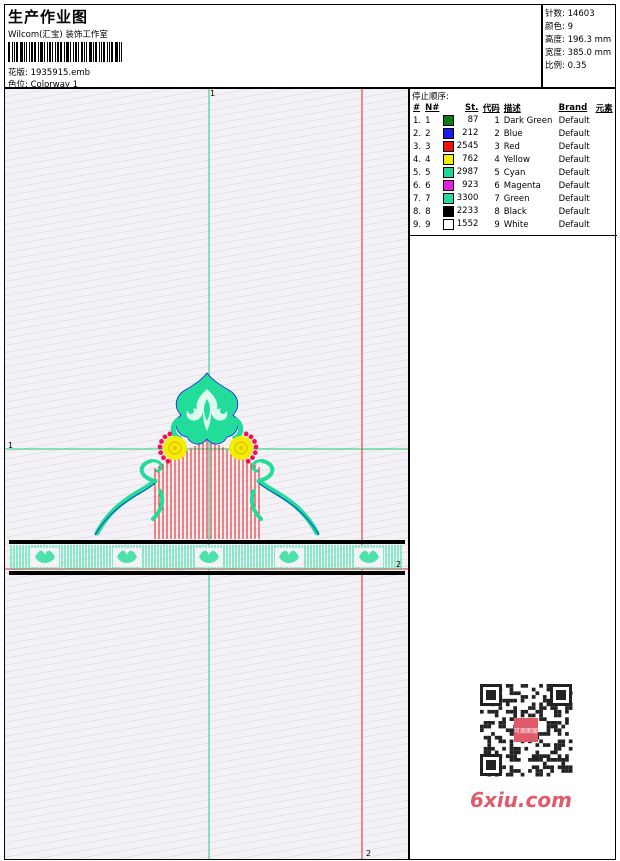  I want to click on table-cell: Black, so click(515, 211).